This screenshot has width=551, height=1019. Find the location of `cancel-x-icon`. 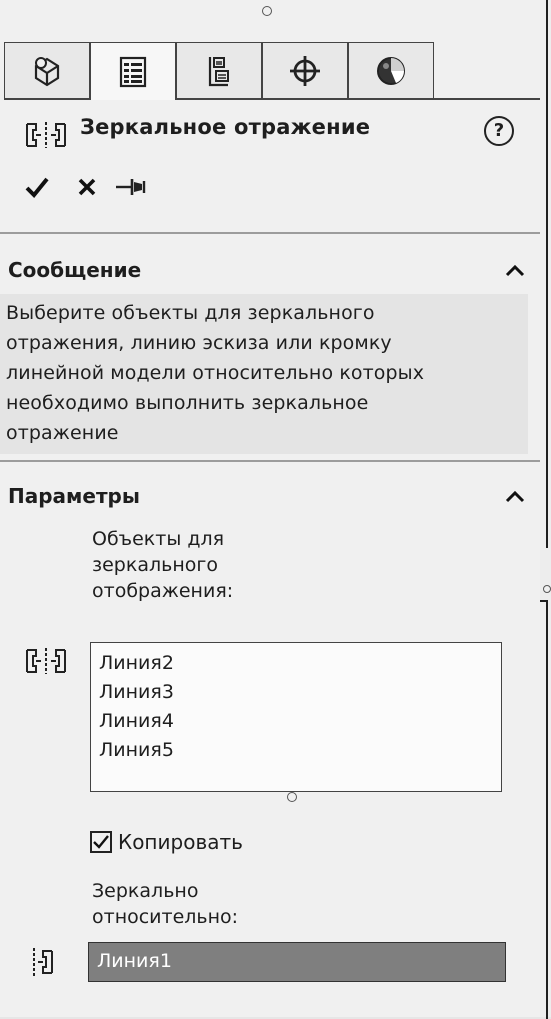

cancel-x-icon is located at coordinates (87, 187).